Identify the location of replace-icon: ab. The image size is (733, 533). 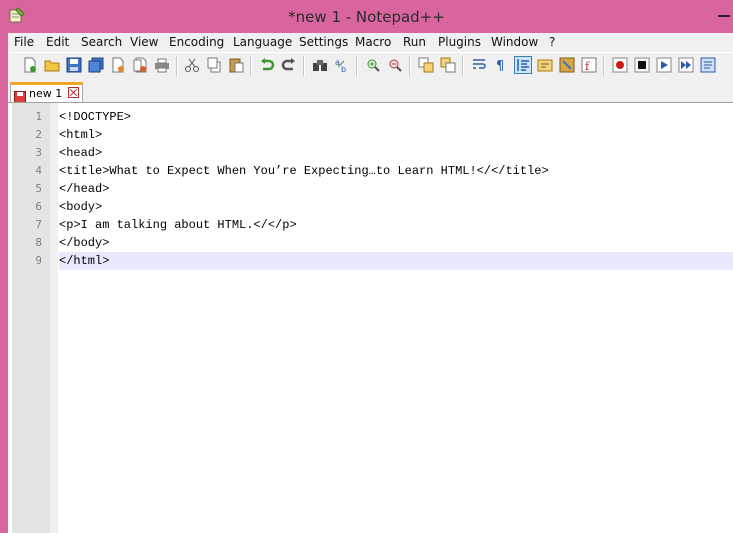
(342, 65).